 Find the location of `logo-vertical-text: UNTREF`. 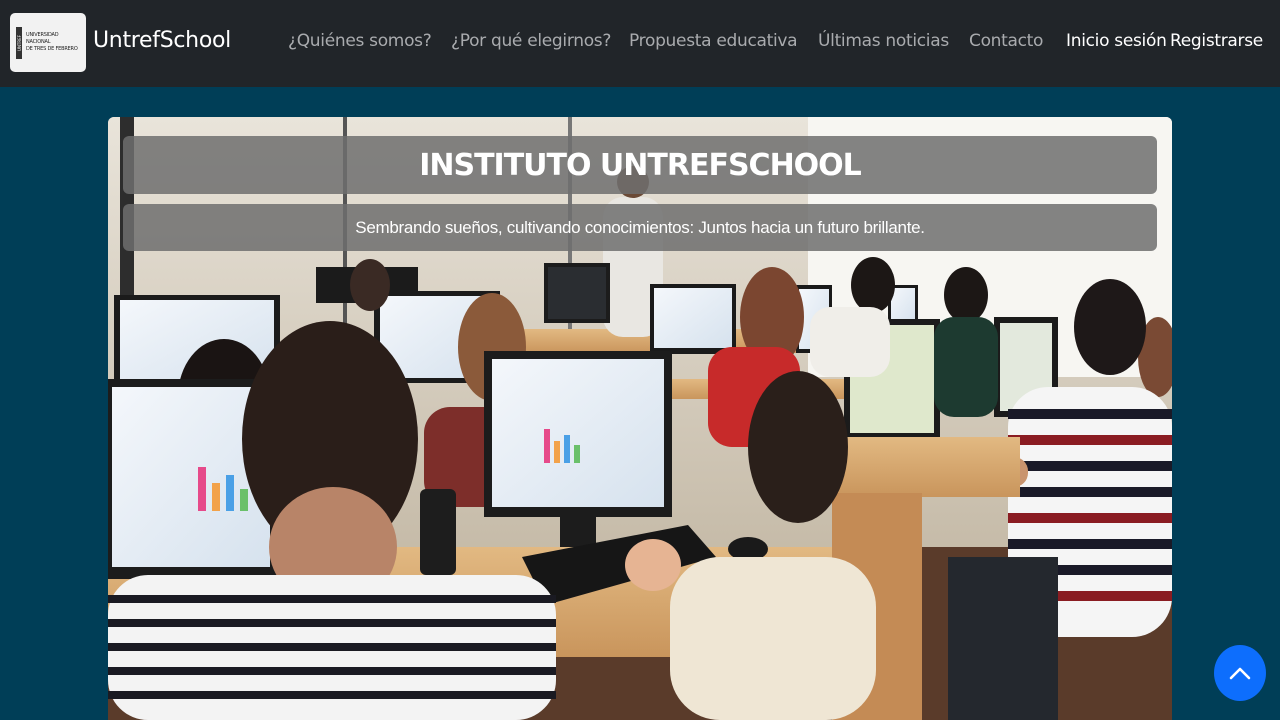

logo-vertical-text: UNTREF is located at coordinates (19, 42).